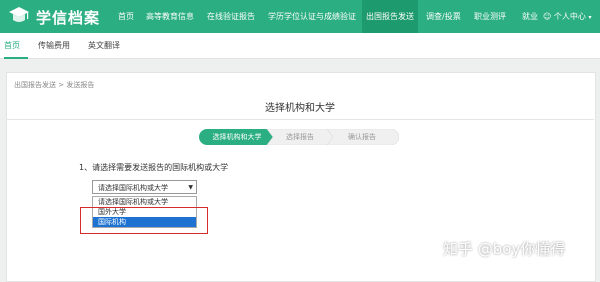 The image size is (600, 282). I want to click on highlight-annotation-box, so click(144, 220).